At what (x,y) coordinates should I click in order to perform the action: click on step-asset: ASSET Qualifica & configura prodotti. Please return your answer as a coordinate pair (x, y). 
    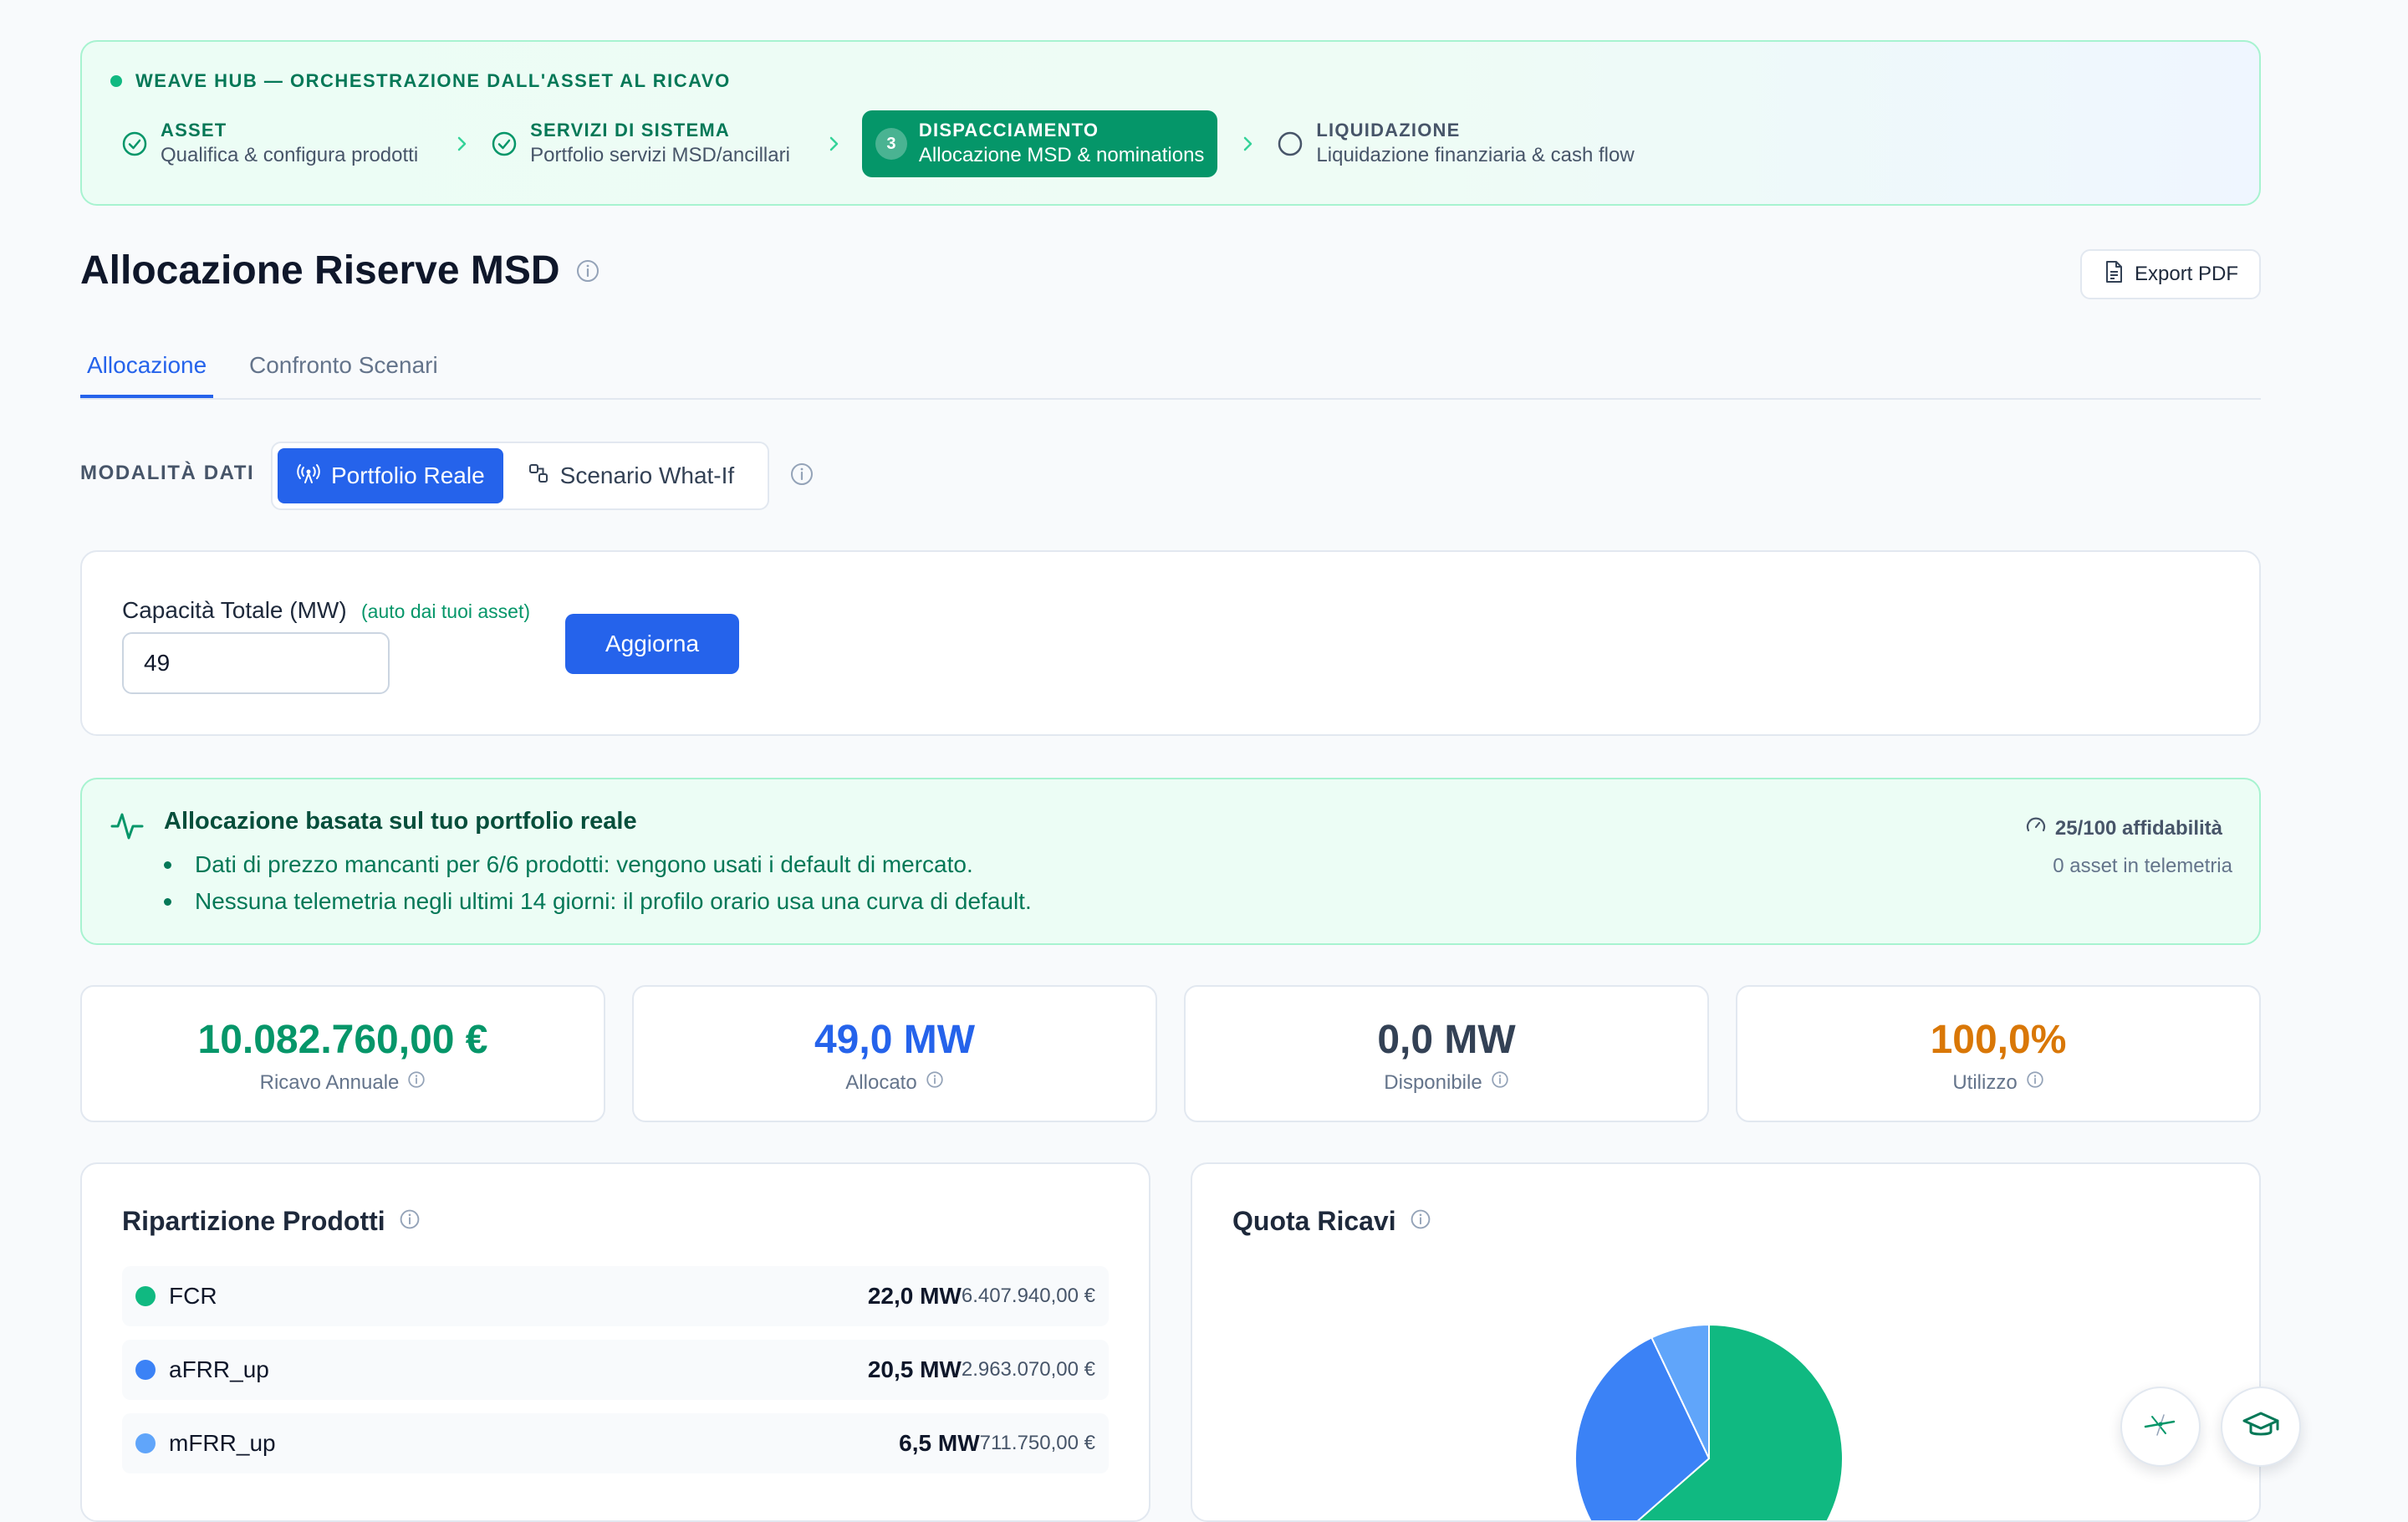
    Looking at the image, I should click on (275, 143).